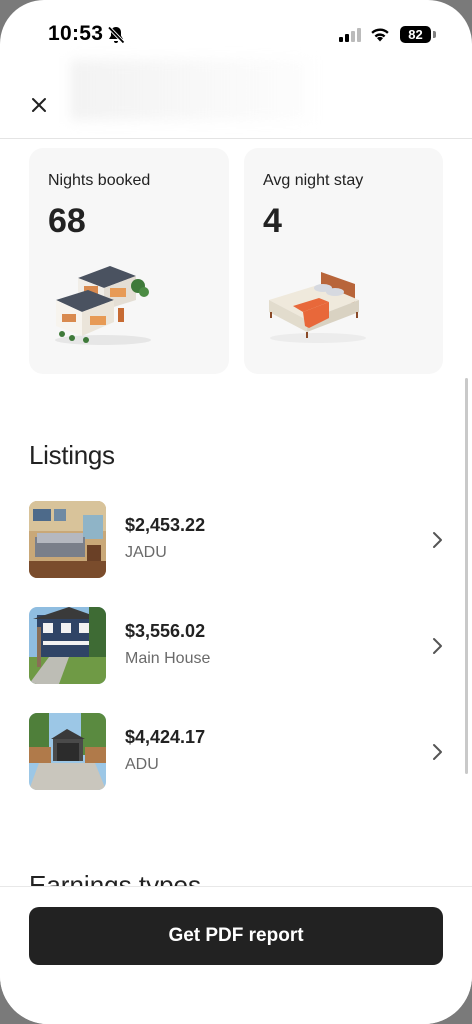 This screenshot has height=1024, width=472. What do you see at coordinates (434, 34) in the screenshot?
I see `battery-tip` at bounding box center [434, 34].